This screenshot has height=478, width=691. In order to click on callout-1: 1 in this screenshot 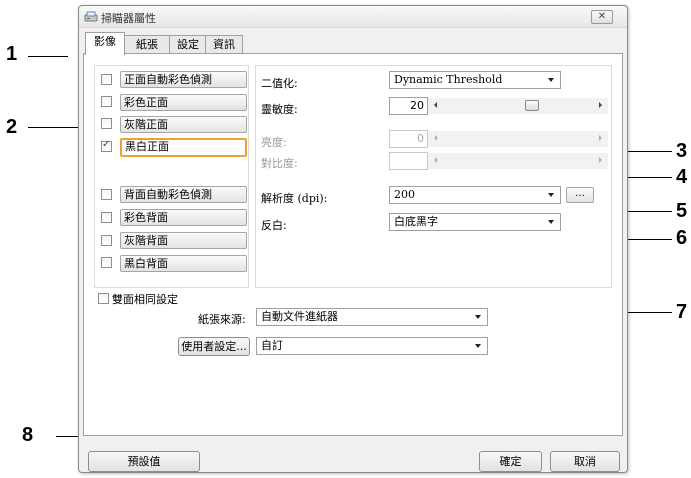, I will do `click(12, 54)`.